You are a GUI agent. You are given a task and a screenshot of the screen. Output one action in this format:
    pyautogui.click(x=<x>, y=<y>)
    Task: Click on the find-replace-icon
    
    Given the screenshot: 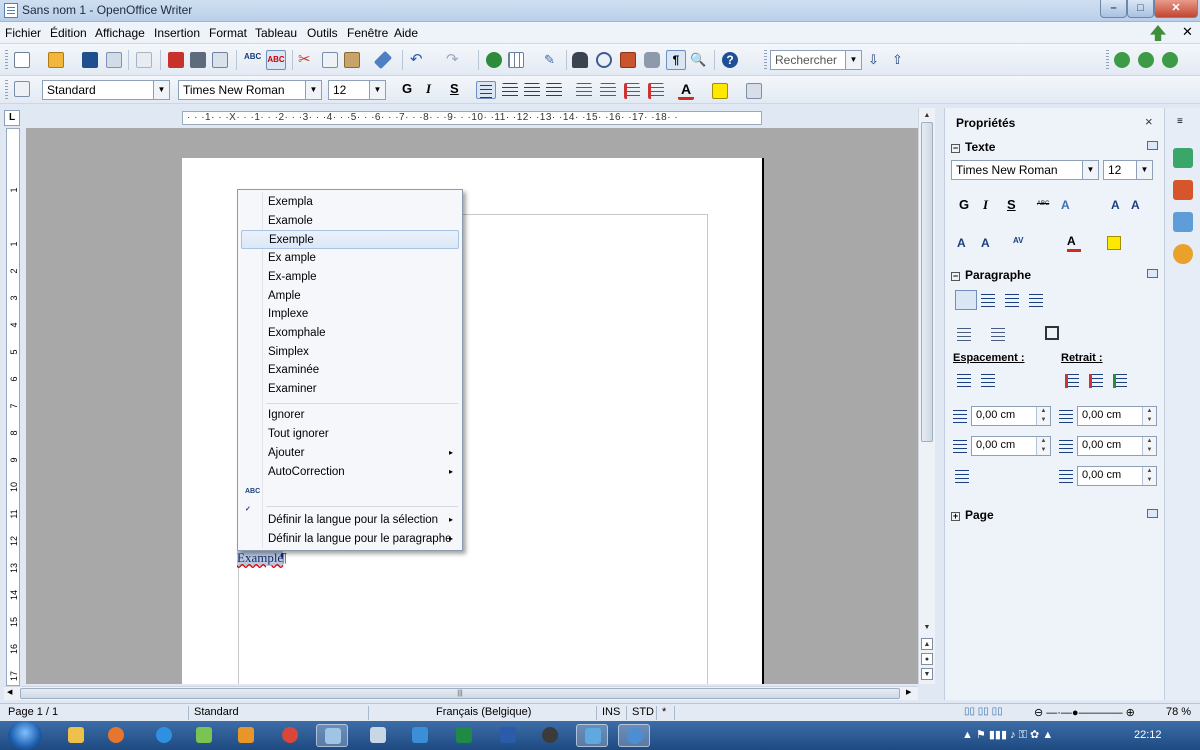 What is the action you would take?
    pyautogui.click(x=580, y=60)
    